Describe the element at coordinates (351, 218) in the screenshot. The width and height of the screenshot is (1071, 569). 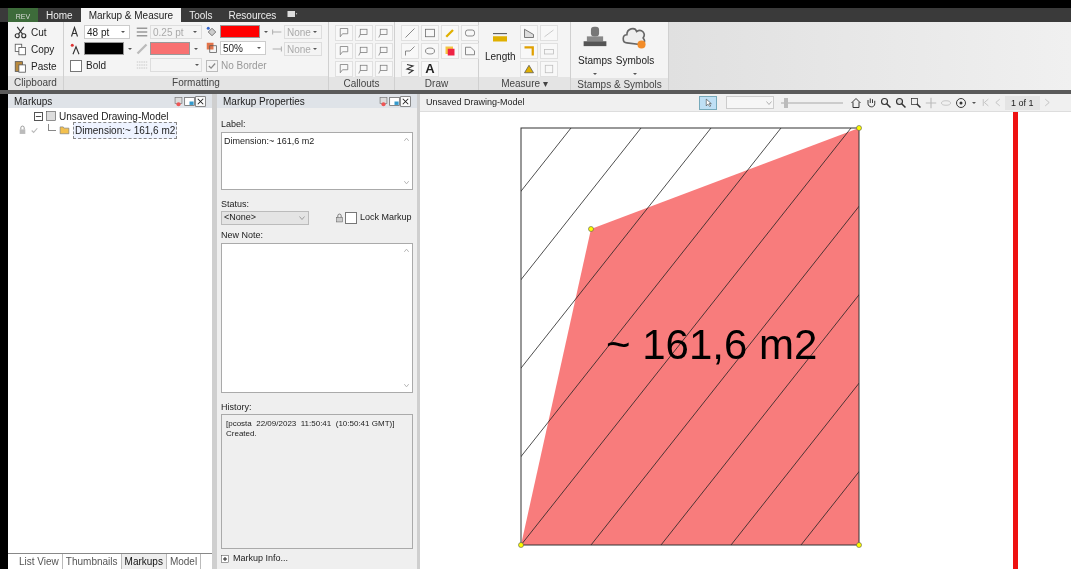
I see `lock-markup-checkbox` at that location.